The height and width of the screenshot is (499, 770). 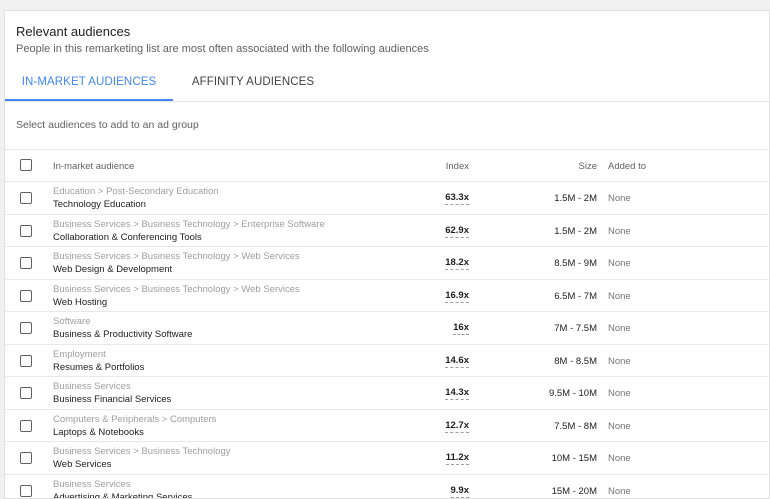 I want to click on audience-cell: Software Business & Productivity Software, so click(x=122, y=328).